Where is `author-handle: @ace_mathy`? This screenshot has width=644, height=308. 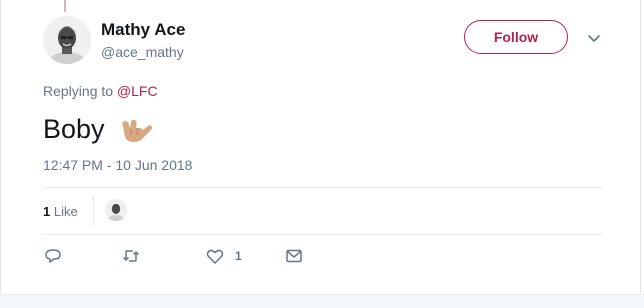 author-handle: @ace_mathy is located at coordinates (142, 52).